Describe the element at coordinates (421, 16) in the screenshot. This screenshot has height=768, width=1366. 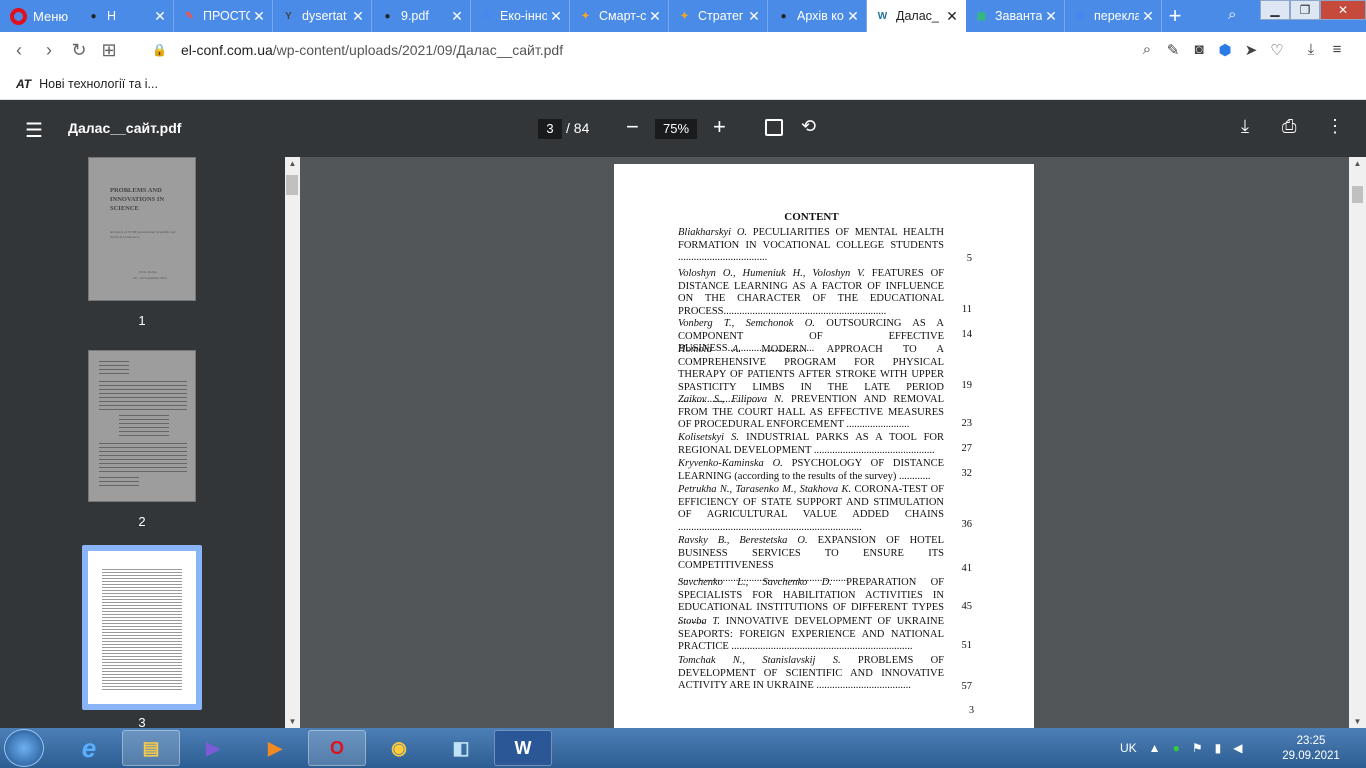
I see `tab-4: ● 9.pdf ✕` at that location.